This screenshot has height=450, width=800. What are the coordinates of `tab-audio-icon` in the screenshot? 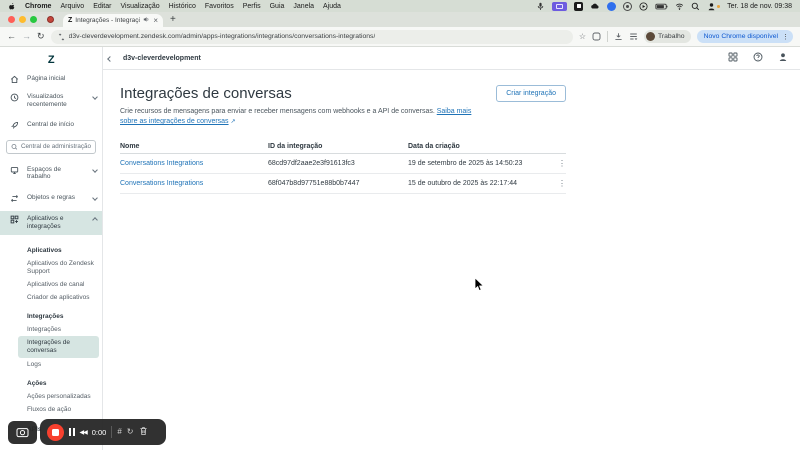 It's located at (146, 20).